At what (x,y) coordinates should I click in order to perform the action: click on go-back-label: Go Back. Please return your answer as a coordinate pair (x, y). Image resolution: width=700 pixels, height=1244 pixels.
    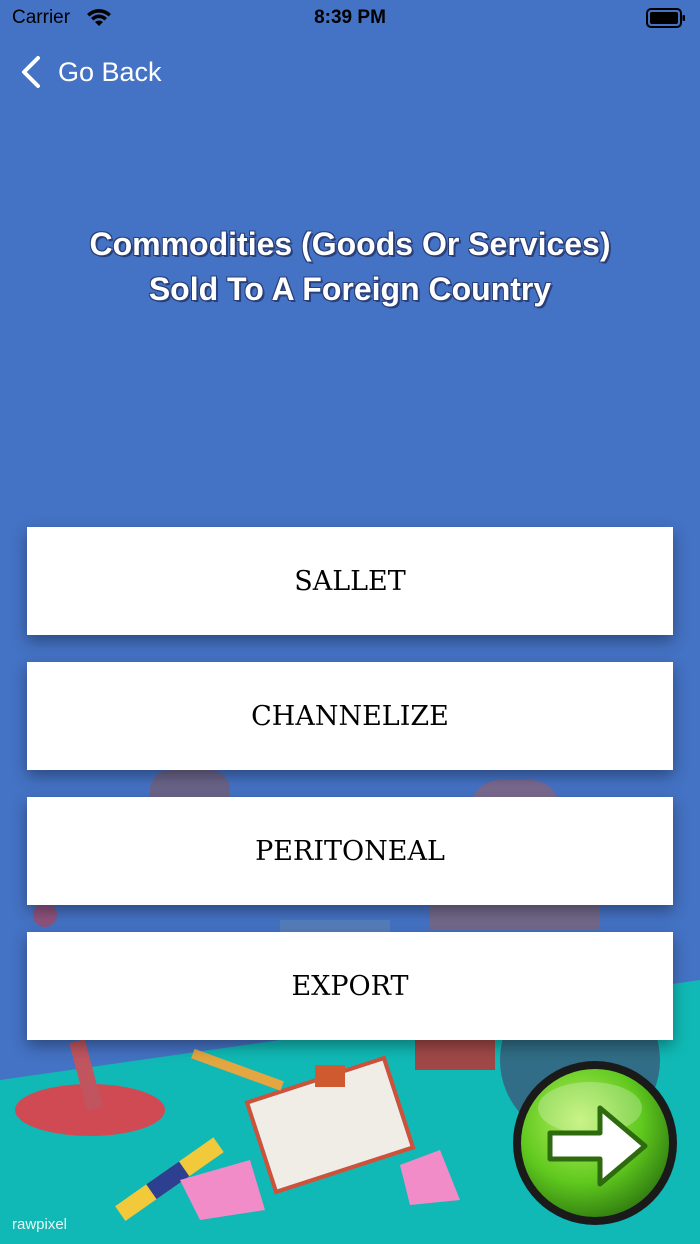
    Looking at the image, I should click on (110, 71).